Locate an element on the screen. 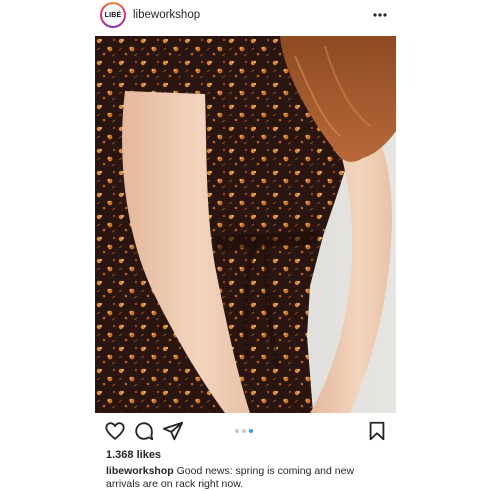 The height and width of the screenshot is (491, 491). post-actions is located at coordinates (245, 432).